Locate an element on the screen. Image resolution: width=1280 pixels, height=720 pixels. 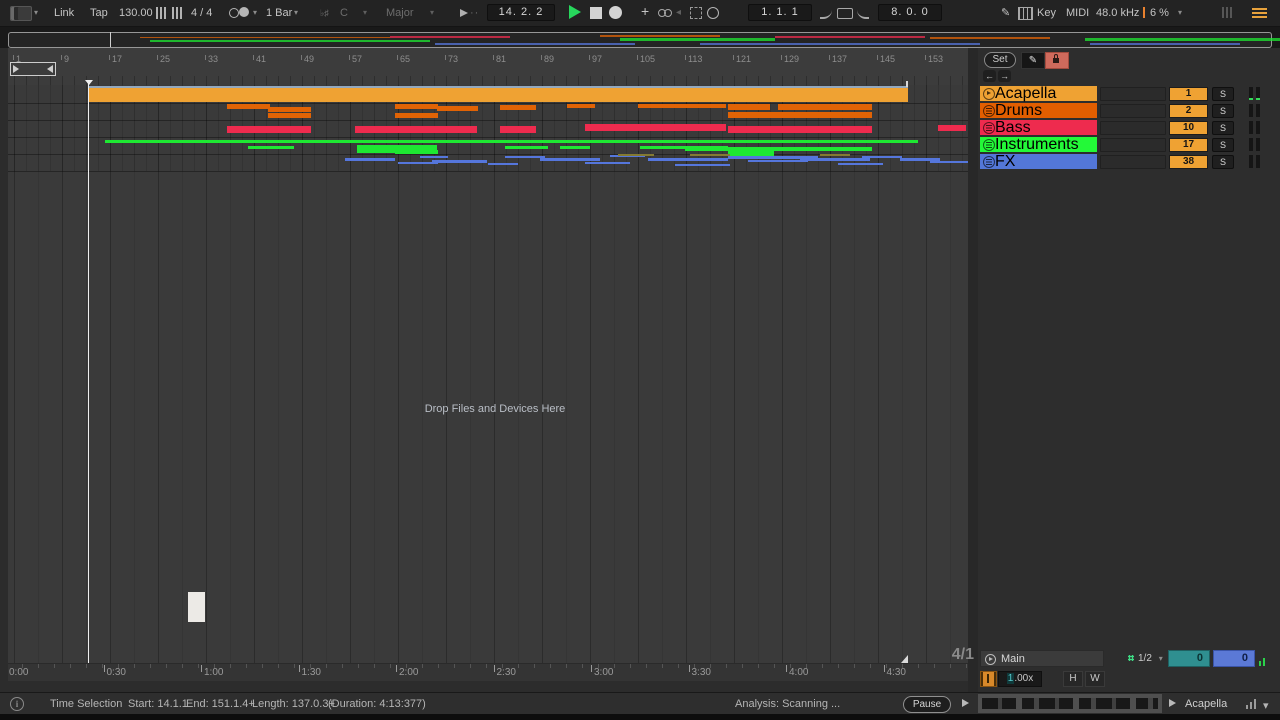
prev-locator-button: ← is located at coordinates (989, 76).